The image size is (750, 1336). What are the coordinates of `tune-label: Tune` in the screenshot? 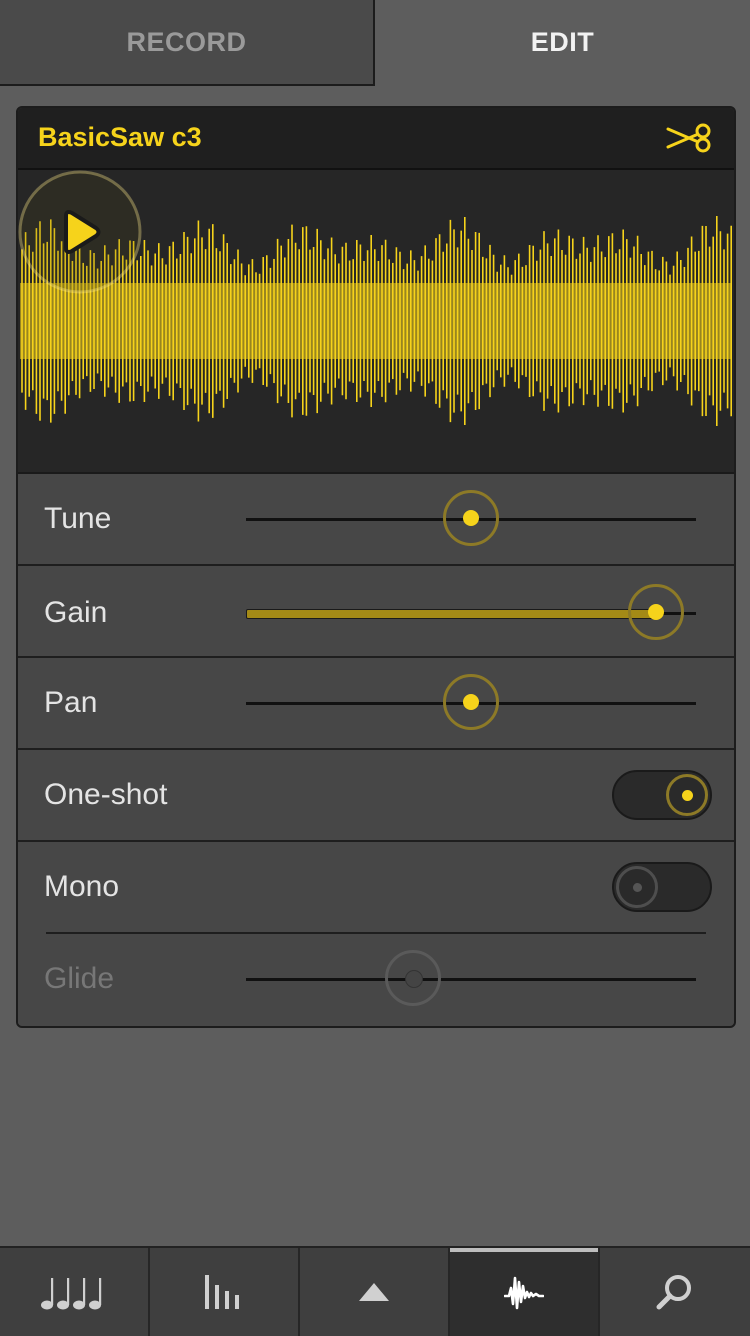 It's located at (78, 518).